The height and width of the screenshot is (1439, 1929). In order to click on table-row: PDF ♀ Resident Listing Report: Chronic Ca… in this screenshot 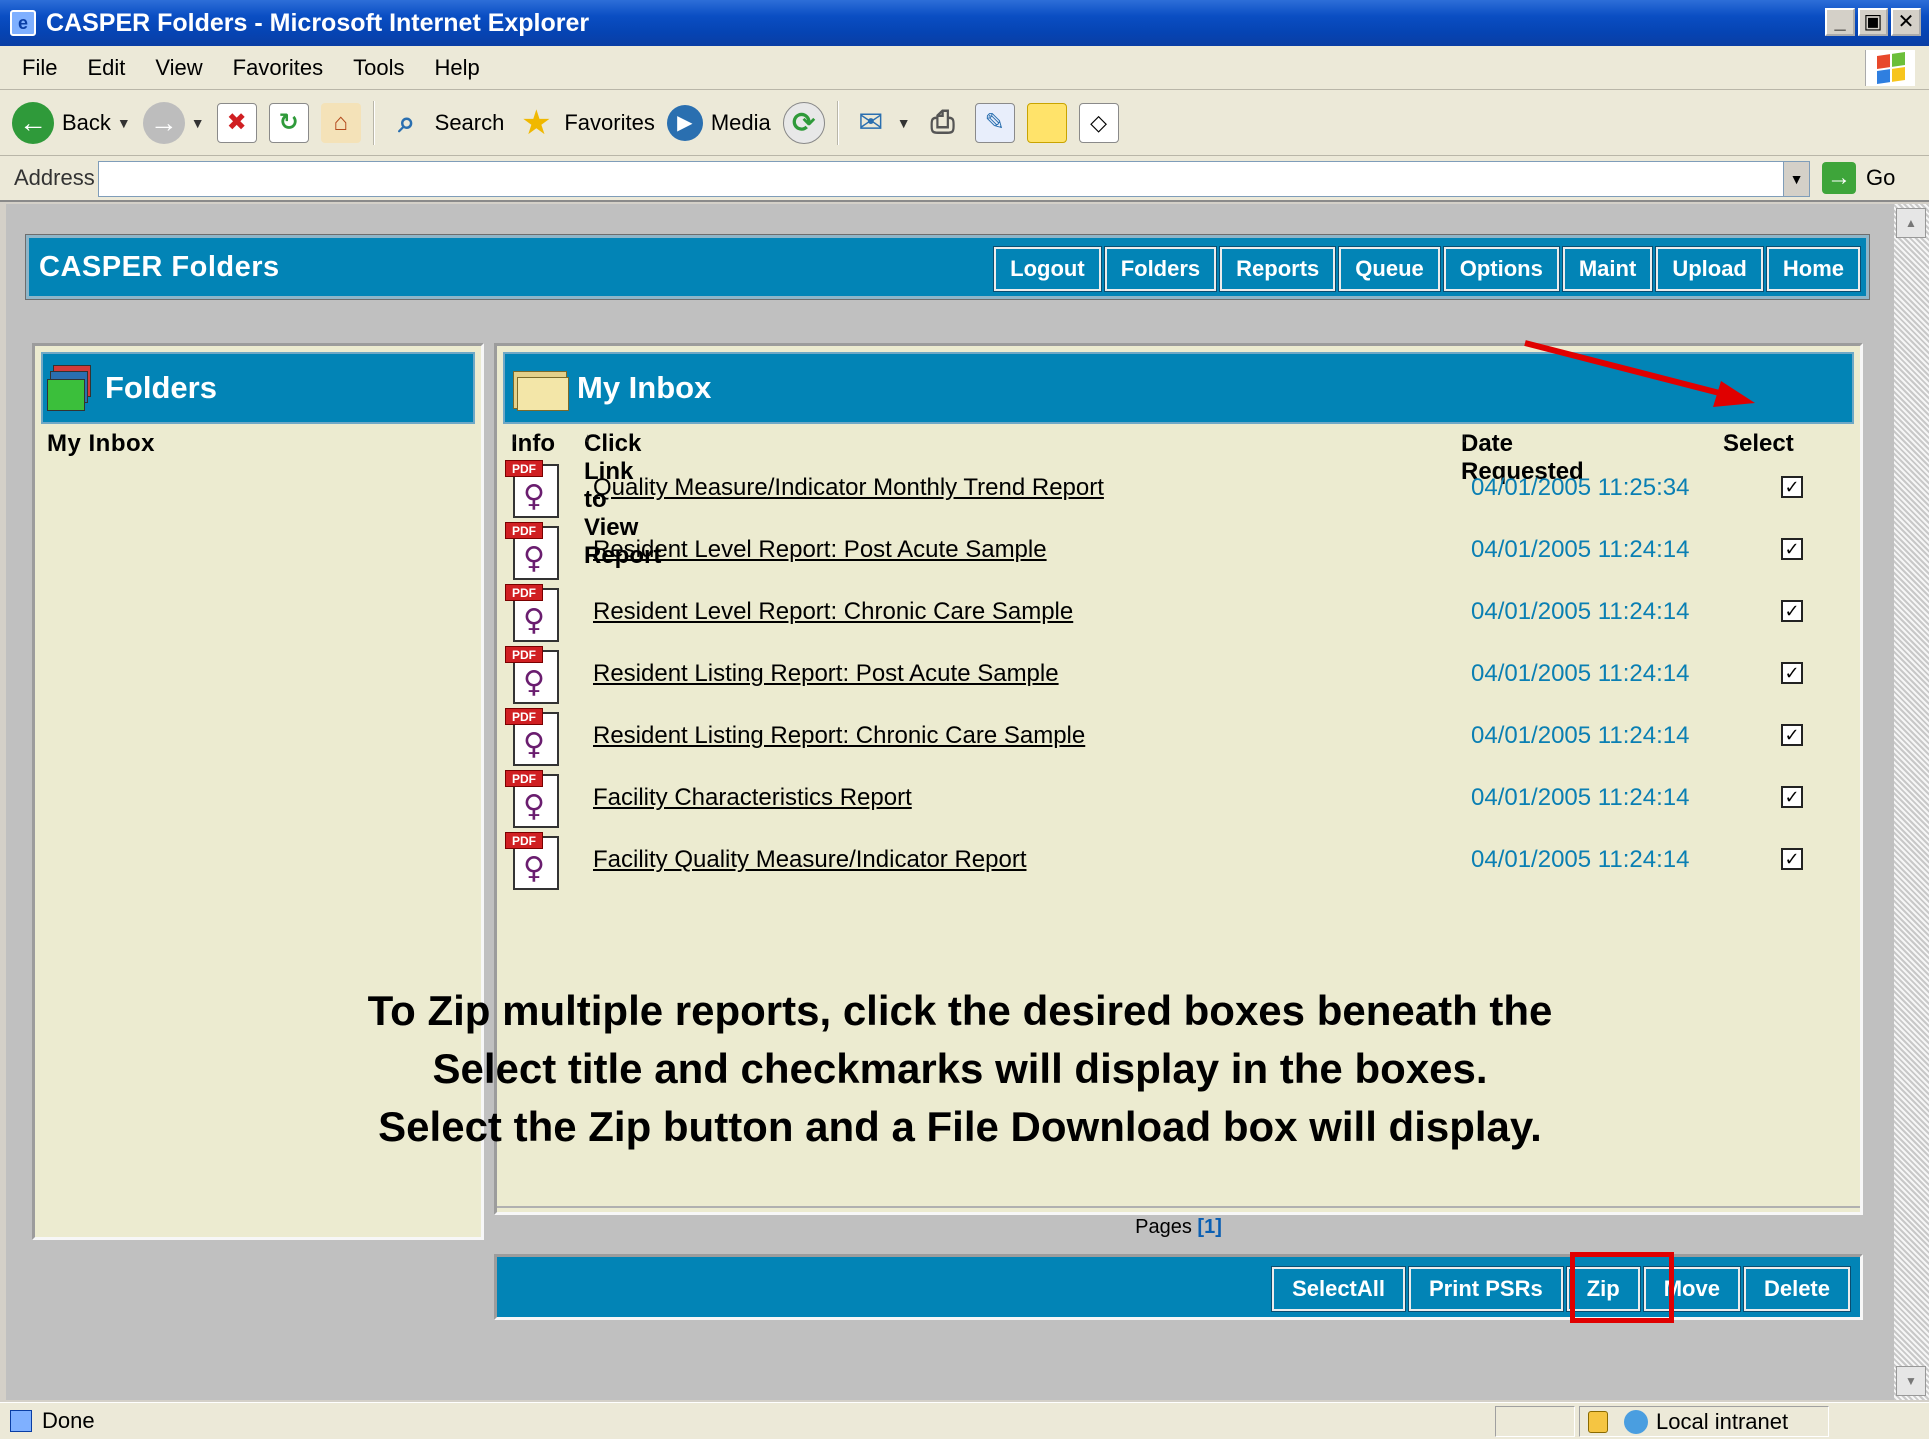, I will do `click(1178, 739)`.